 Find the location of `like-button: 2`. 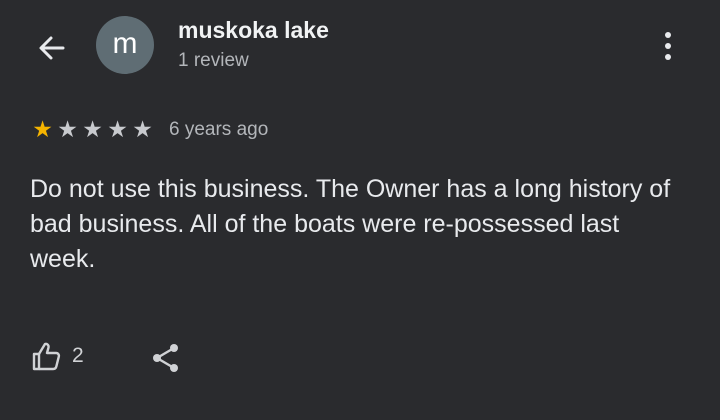

like-button: 2 is located at coordinates (57, 356).